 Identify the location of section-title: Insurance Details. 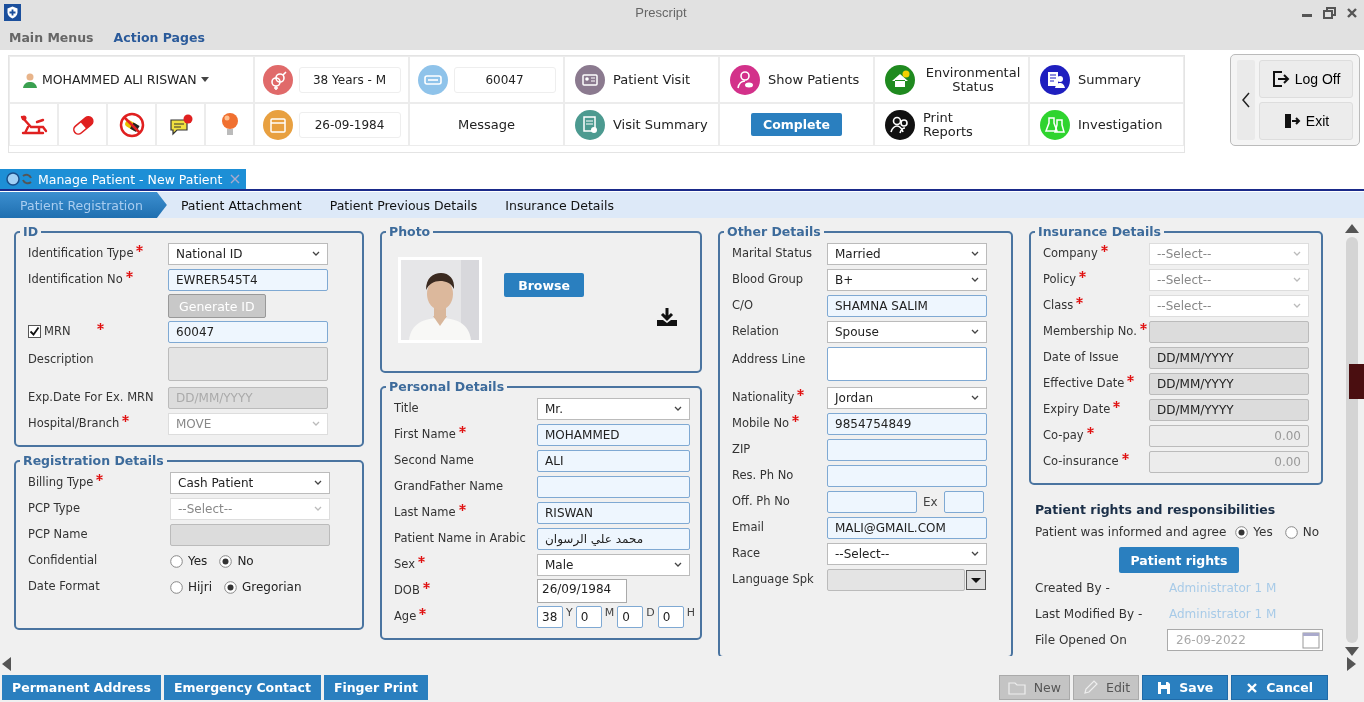
(1099, 231).